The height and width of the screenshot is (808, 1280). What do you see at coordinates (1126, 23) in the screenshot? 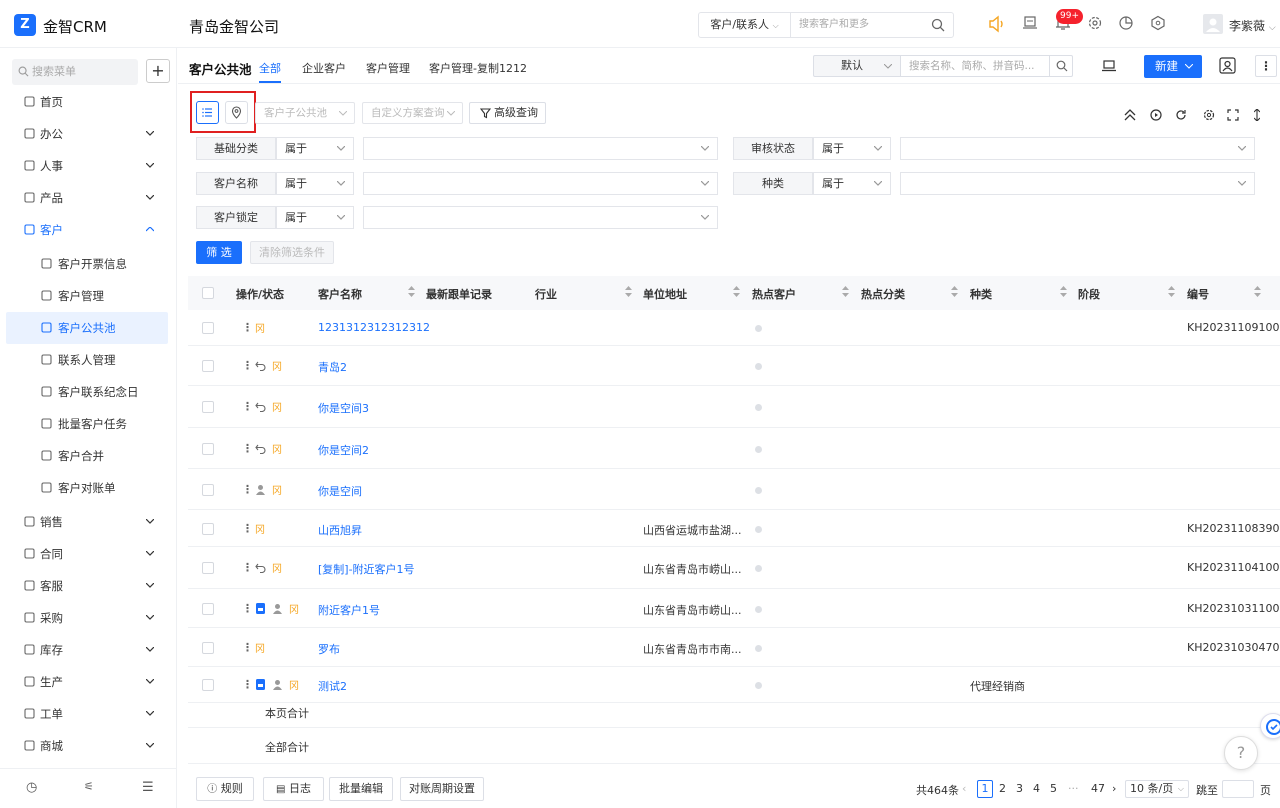
I see `pie-chart-icon` at bounding box center [1126, 23].